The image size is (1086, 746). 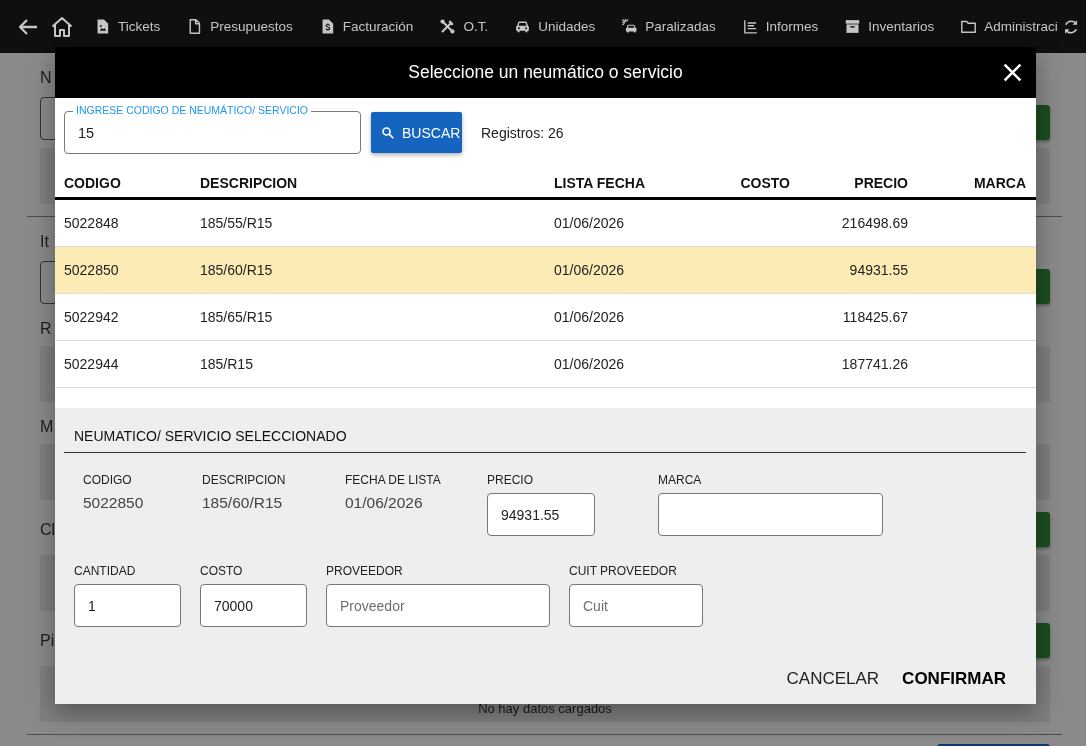 What do you see at coordinates (438, 605) in the screenshot?
I see `input-field: Proveedor` at bounding box center [438, 605].